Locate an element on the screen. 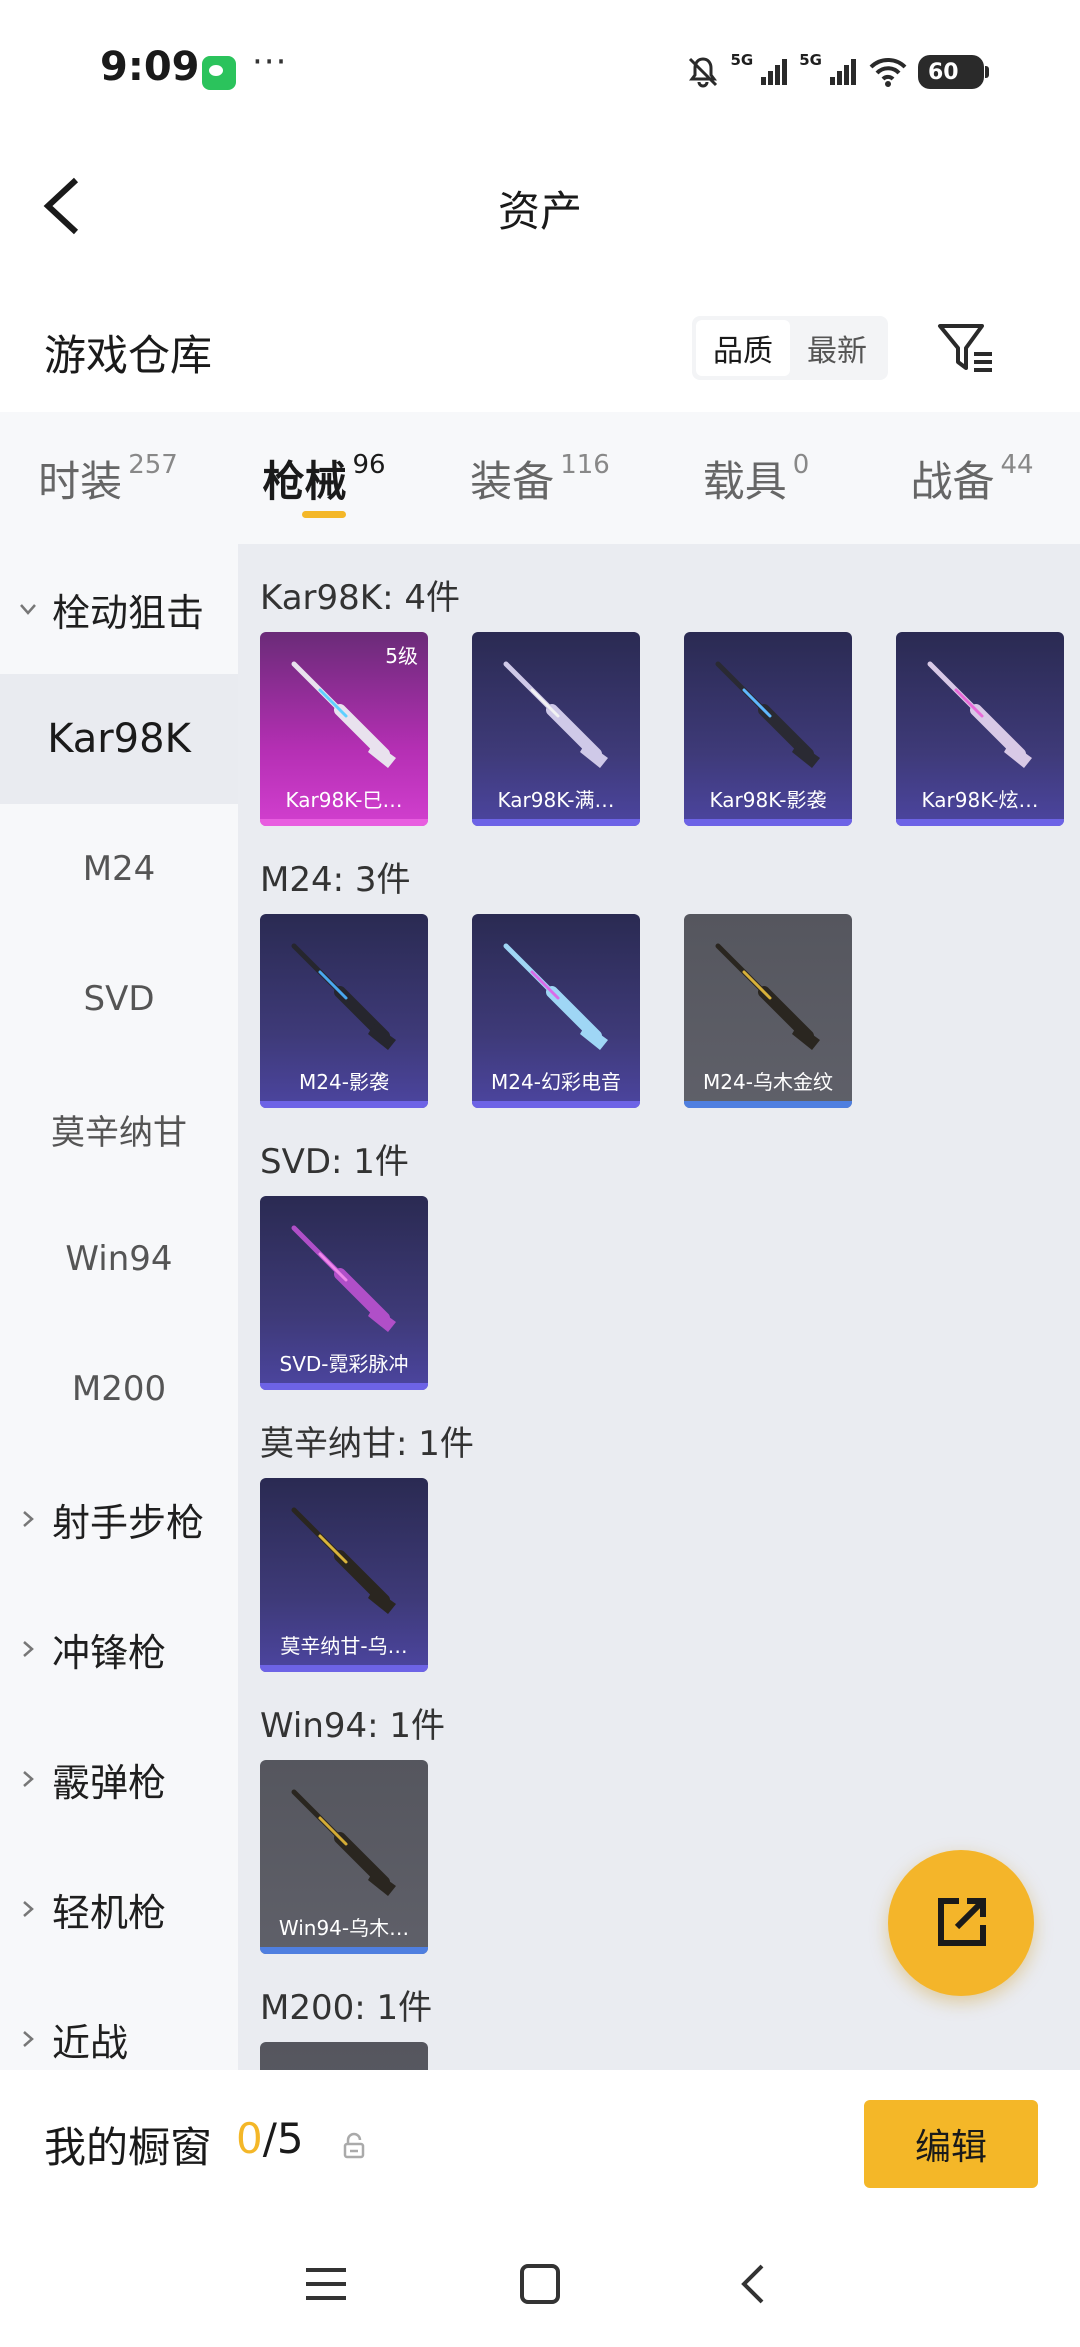 The image size is (1080, 2347). tab-label: 装备 is located at coordinates (512, 481).